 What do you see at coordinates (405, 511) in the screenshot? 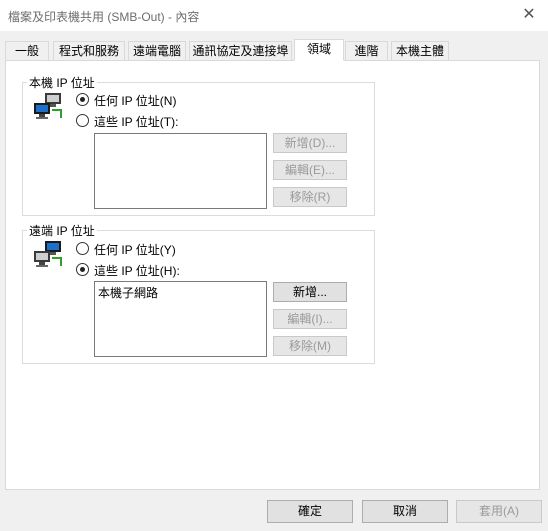
I see `cancel-button: 取消` at bounding box center [405, 511].